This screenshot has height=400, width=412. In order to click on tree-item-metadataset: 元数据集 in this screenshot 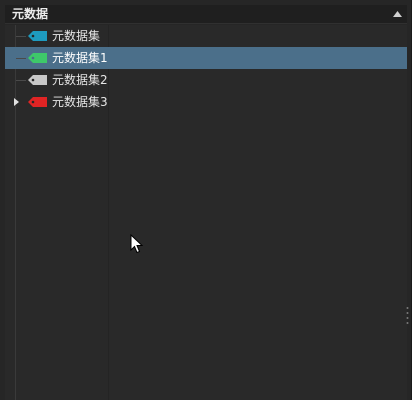, I will do `click(206, 36)`.